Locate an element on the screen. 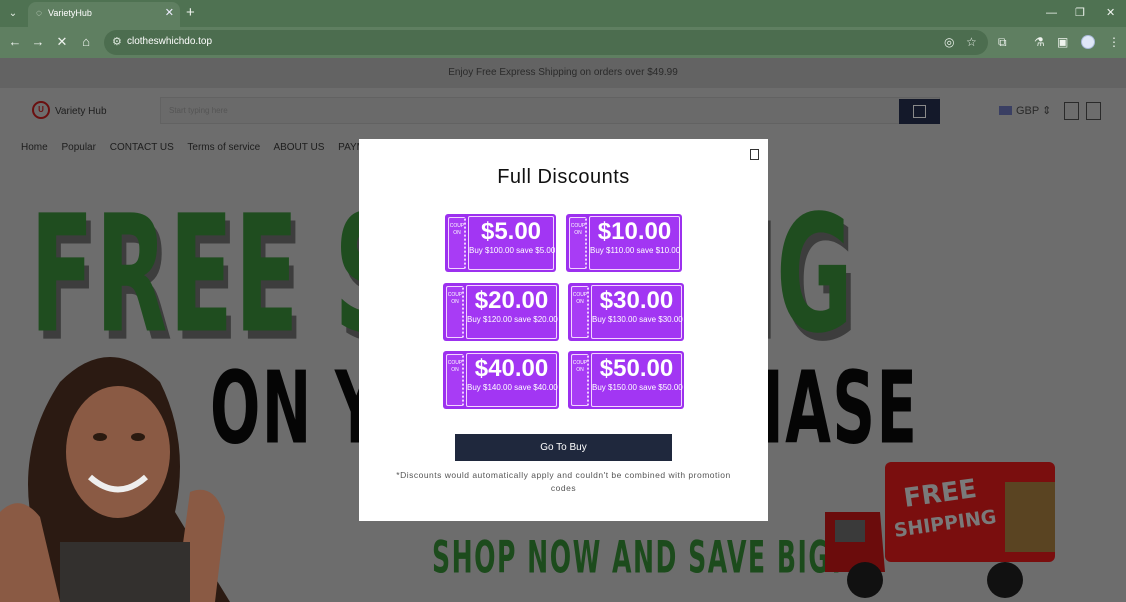 The width and height of the screenshot is (1126, 602). coupon-10: COUPON $10.00 Buy $110.00 save $10.00 is located at coordinates (624, 243).